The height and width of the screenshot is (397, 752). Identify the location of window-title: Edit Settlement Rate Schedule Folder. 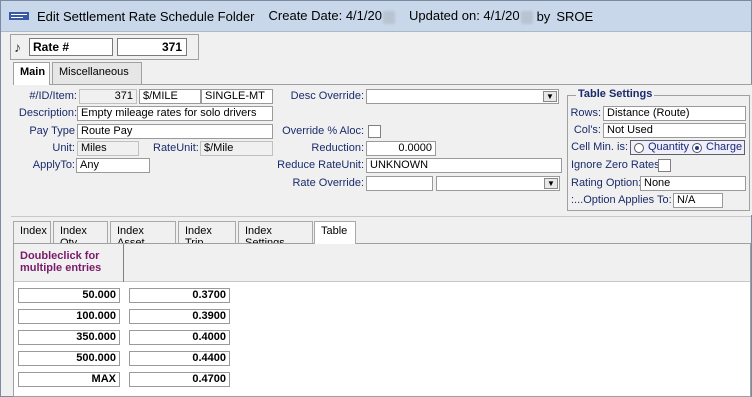
(146, 16).